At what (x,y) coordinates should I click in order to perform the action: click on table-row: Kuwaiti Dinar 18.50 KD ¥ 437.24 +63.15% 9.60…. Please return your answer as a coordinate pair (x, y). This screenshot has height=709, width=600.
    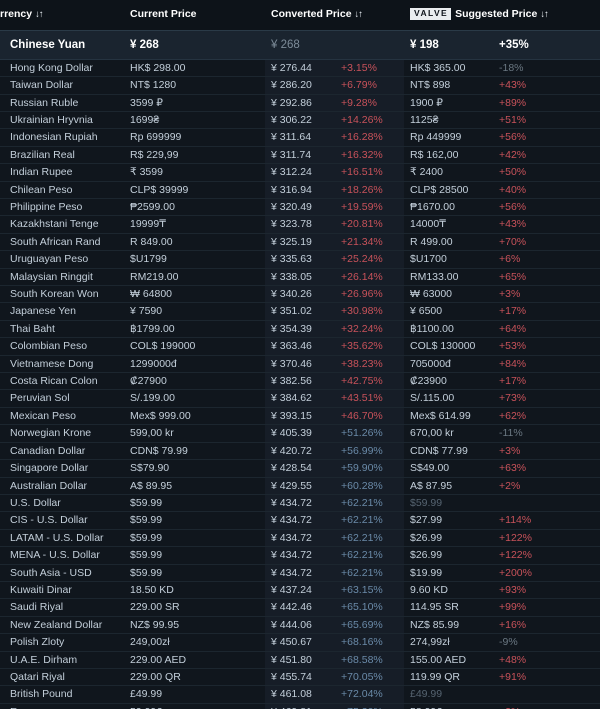
    Looking at the image, I should click on (300, 590).